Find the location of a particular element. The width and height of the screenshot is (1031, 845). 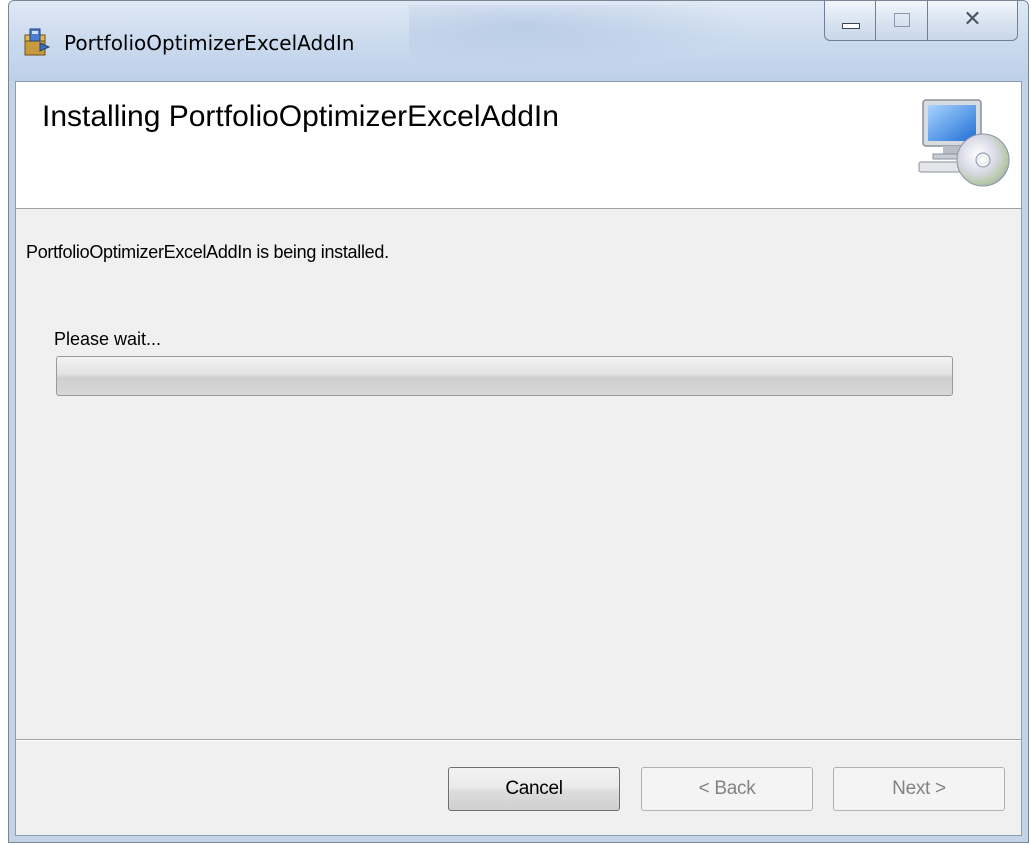

minimize-button is located at coordinates (850, 21).